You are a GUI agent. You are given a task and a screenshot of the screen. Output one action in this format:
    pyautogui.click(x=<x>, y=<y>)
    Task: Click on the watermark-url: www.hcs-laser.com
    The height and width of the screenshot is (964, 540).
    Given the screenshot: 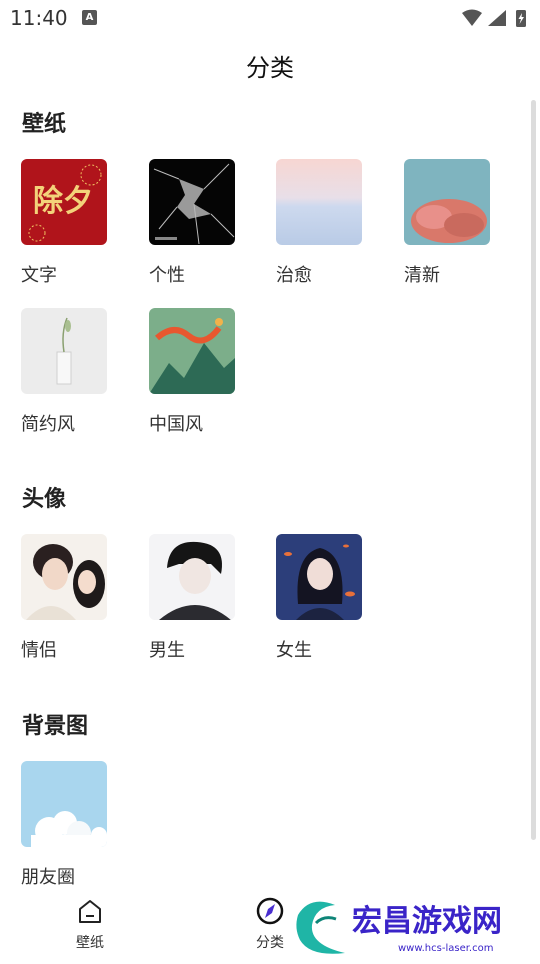 What is the action you would take?
    pyautogui.click(x=445, y=948)
    